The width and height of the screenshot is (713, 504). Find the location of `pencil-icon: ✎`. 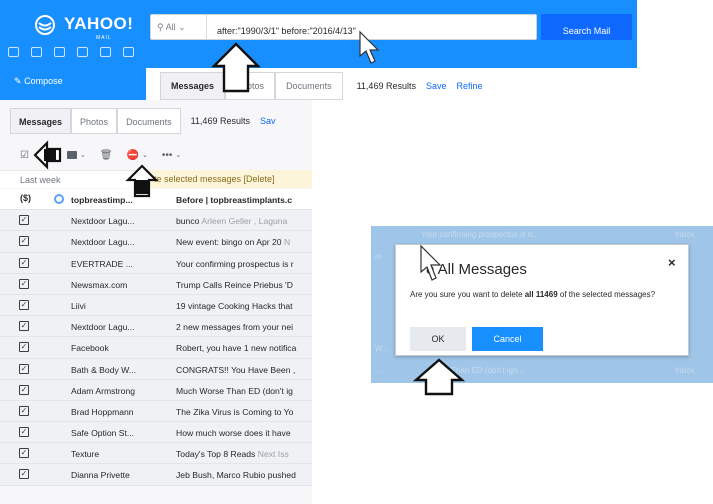

pencil-icon: ✎ is located at coordinates (18, 81).